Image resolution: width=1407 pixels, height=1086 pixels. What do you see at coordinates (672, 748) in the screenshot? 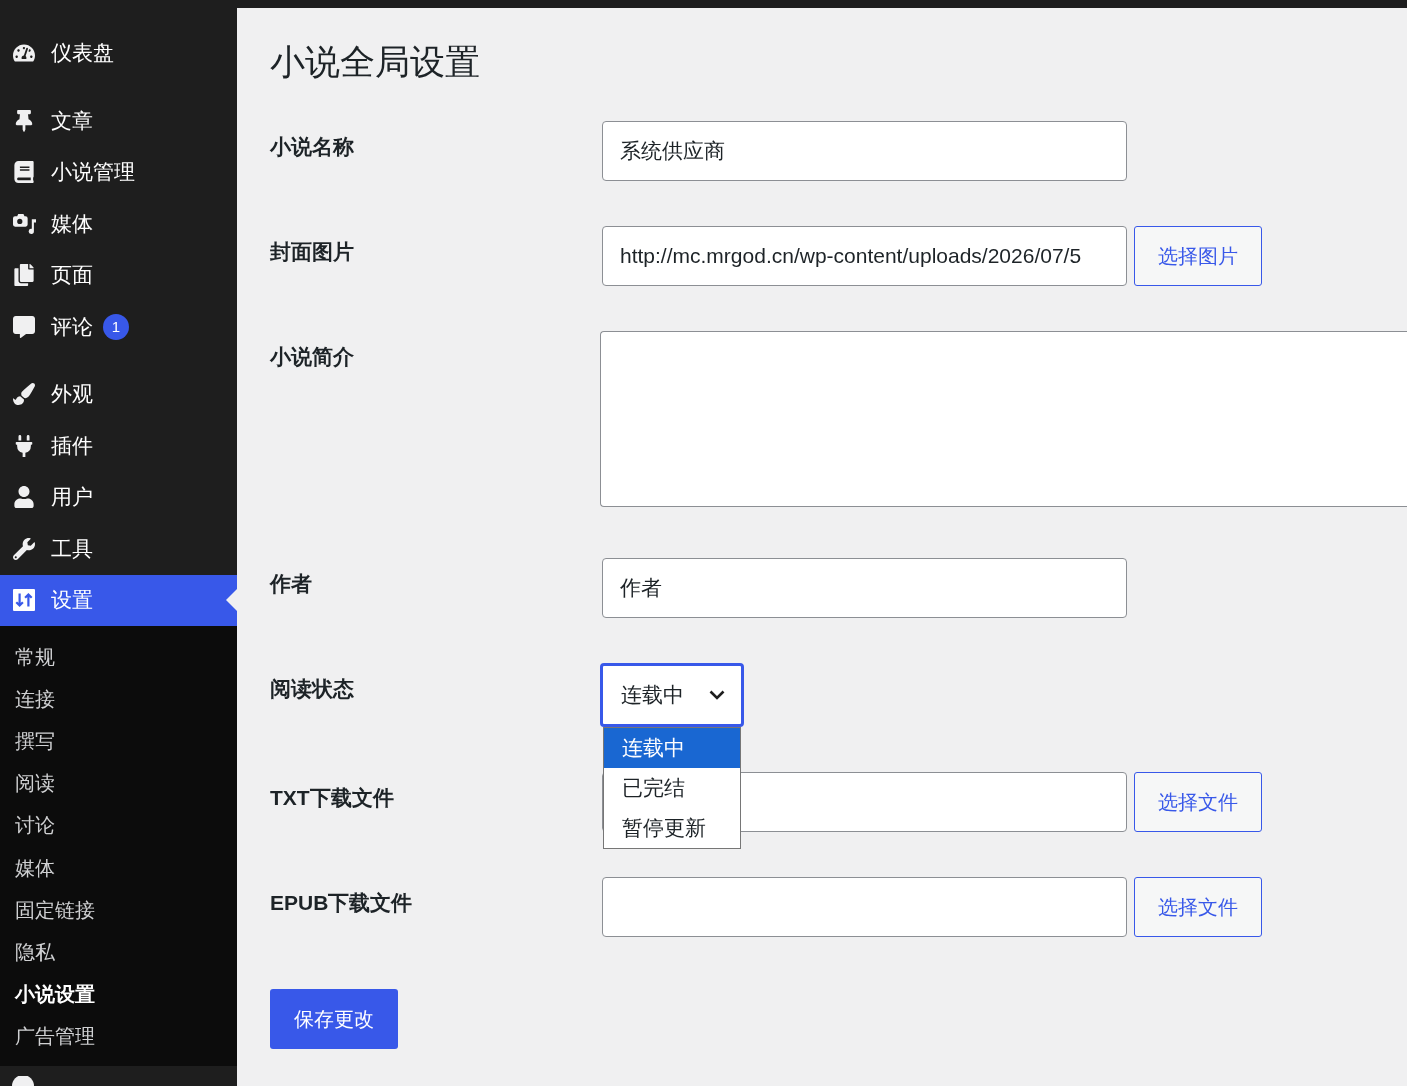
I see `dropdown-option: 连载中` at bounding box center [672, 748].